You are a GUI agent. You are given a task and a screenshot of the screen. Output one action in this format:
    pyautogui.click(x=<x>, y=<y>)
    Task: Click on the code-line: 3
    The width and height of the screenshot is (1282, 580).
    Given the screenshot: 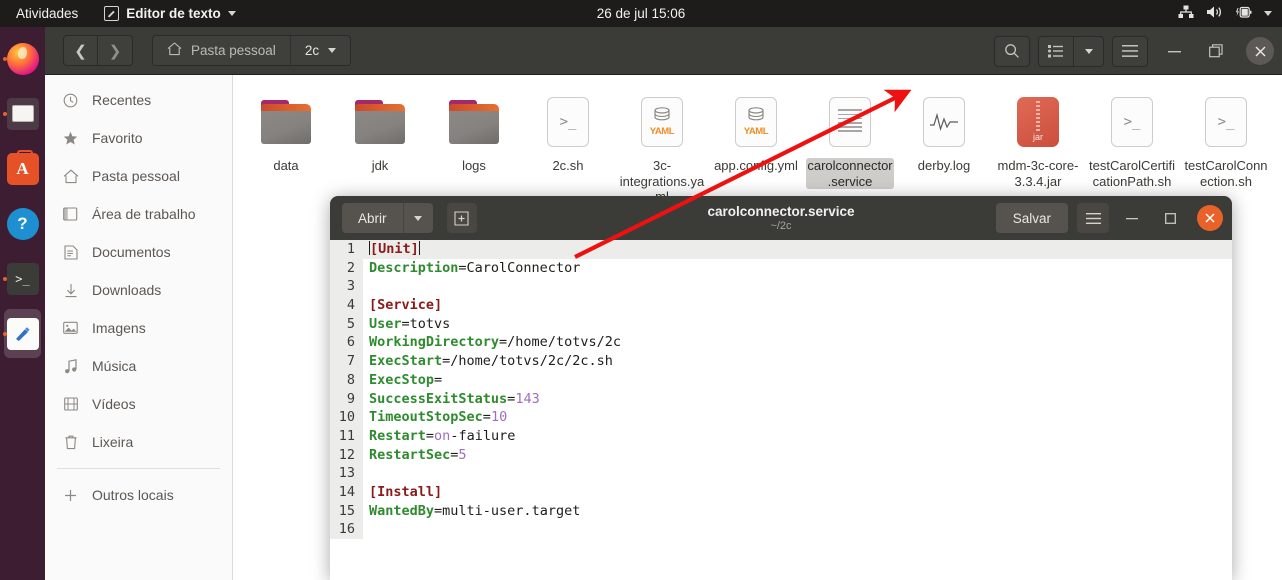 What is the action you would take?
    pyautogui.click(x=781, y=287)
    